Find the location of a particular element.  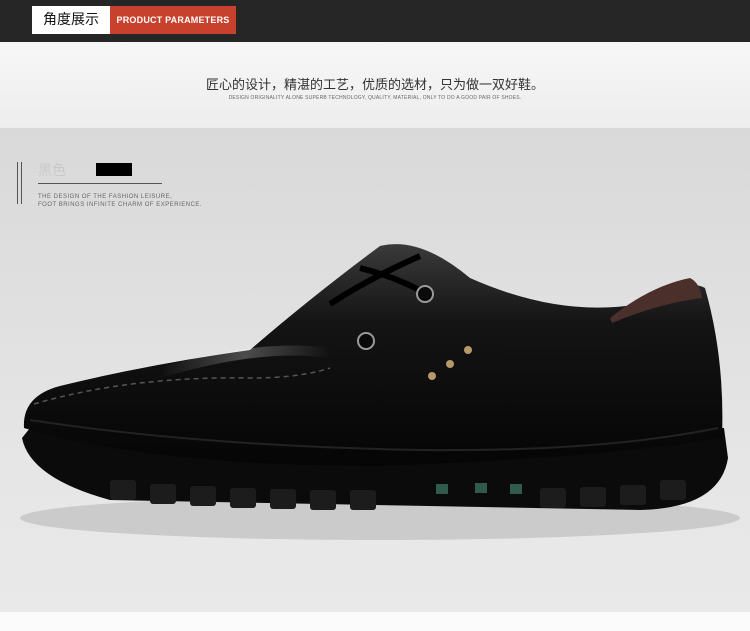

divider is located at coordinates (100, 183).